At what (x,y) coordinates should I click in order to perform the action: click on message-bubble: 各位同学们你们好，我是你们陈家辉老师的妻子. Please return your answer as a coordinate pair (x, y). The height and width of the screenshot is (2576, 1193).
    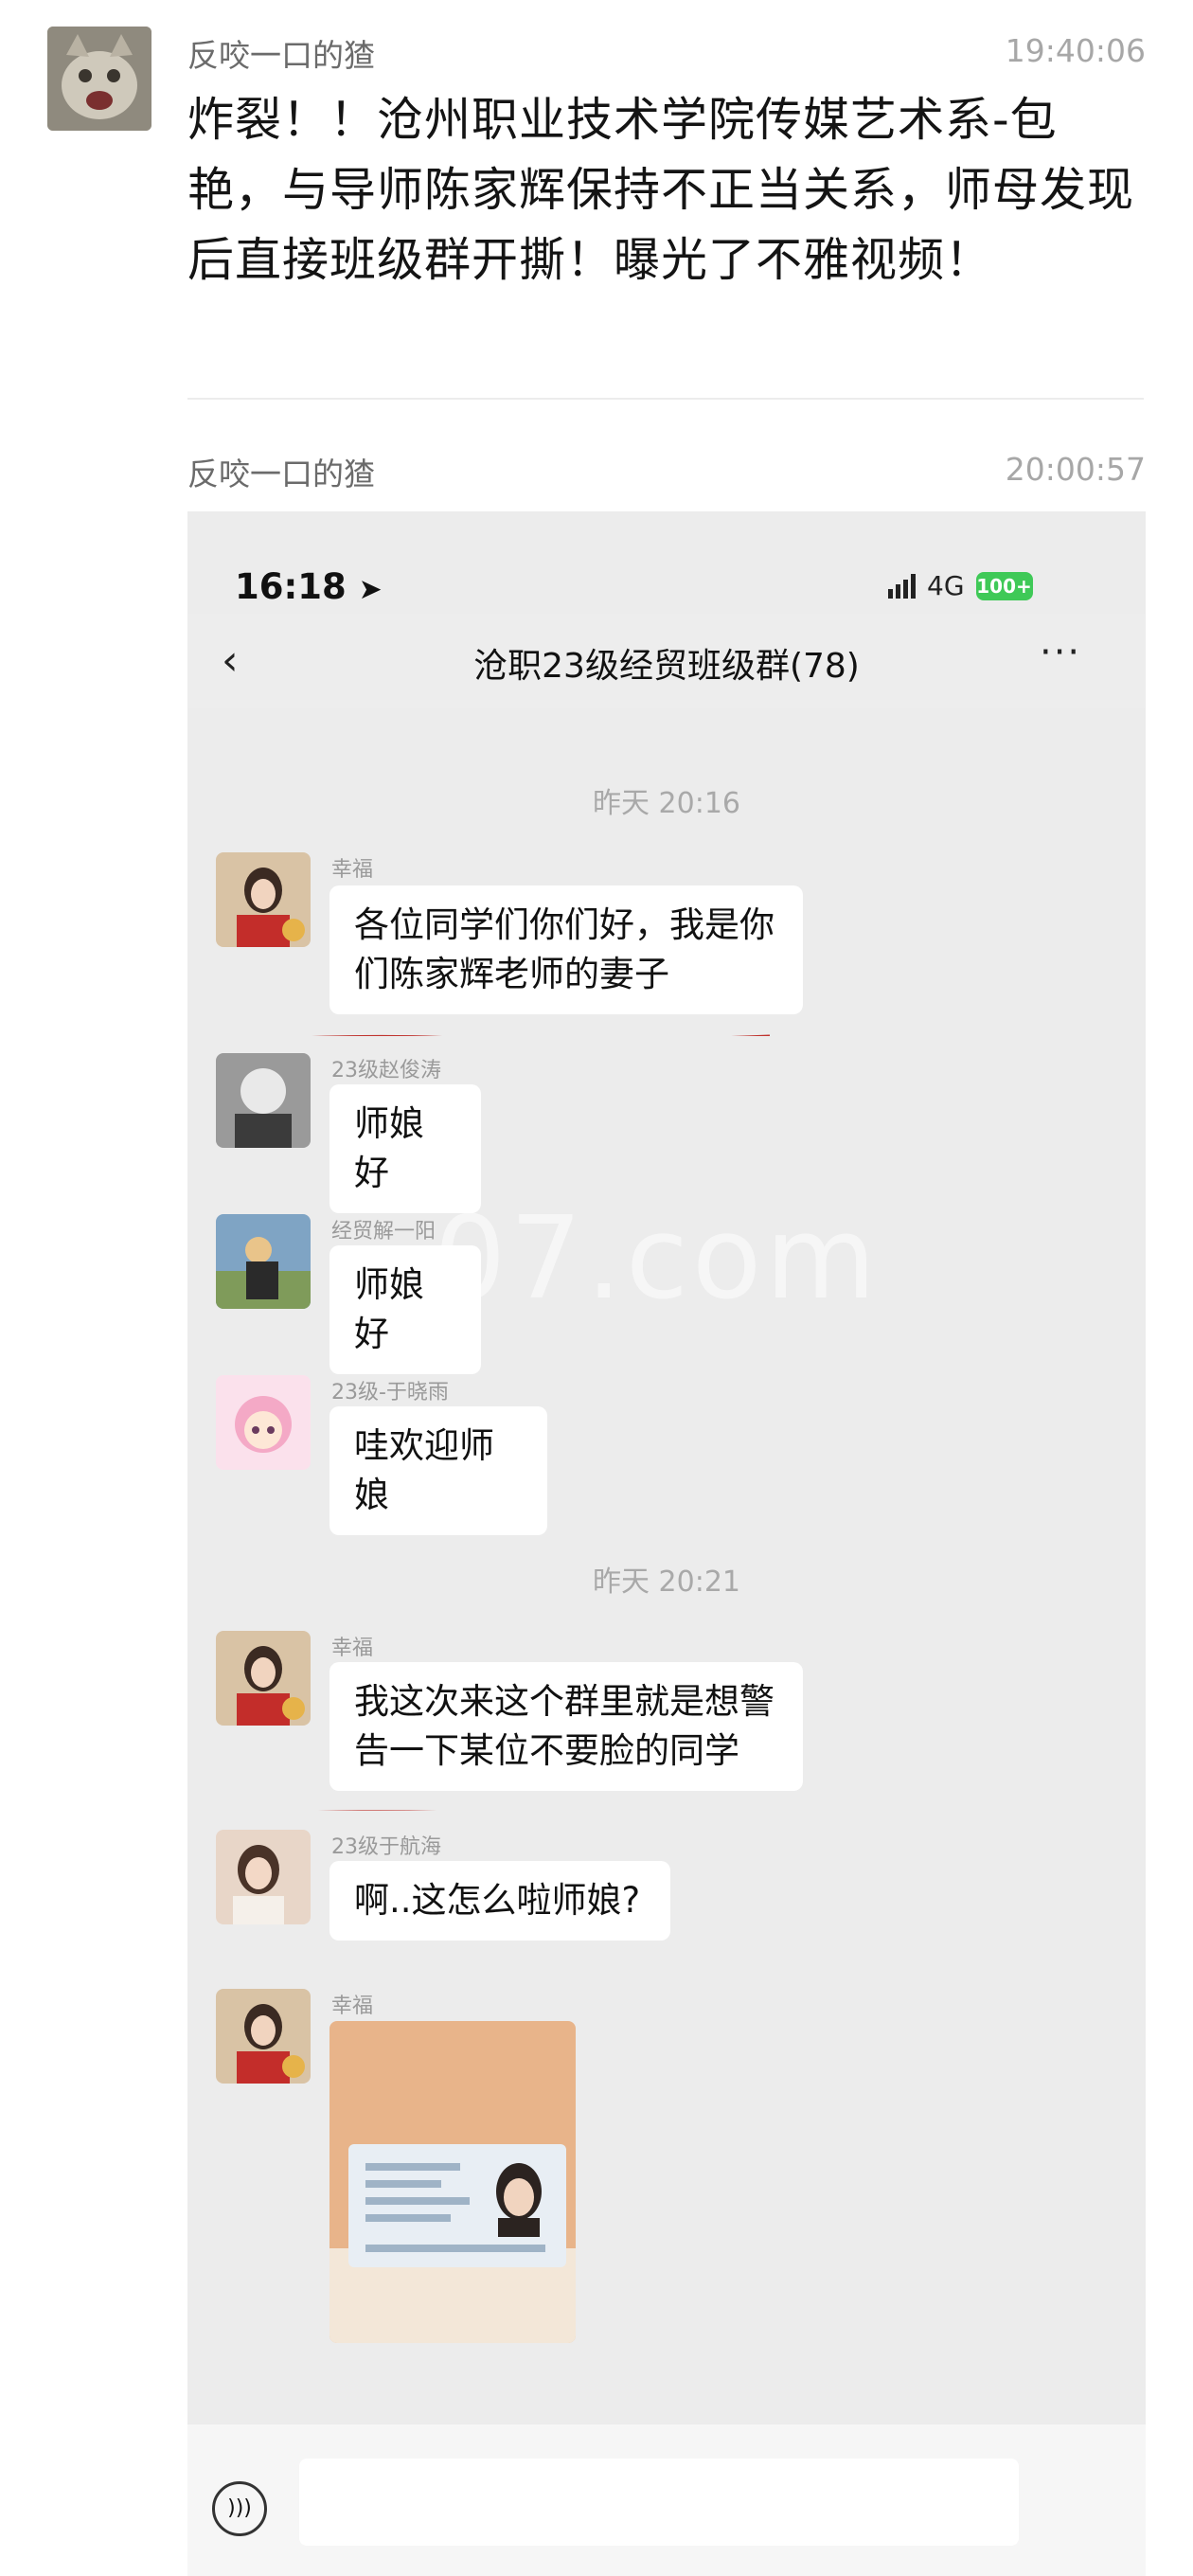
    Looking at the image, I should click on (566, 950).